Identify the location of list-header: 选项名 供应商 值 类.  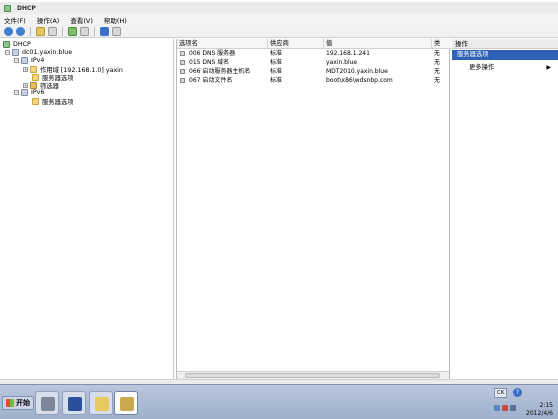
(314, 44).